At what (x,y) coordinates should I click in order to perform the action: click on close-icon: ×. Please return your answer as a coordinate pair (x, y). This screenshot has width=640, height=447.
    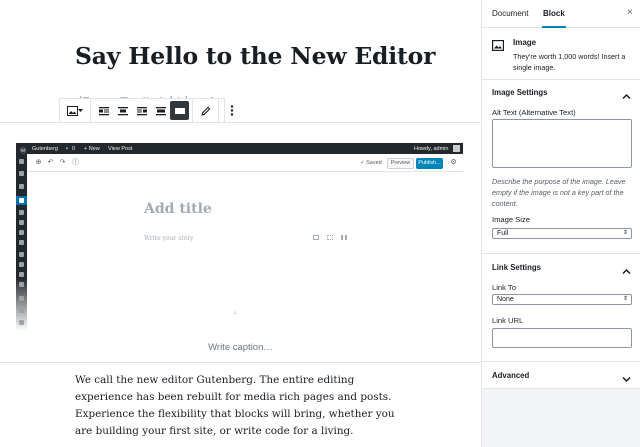
    Looking at the image, I should click on (630, 13).